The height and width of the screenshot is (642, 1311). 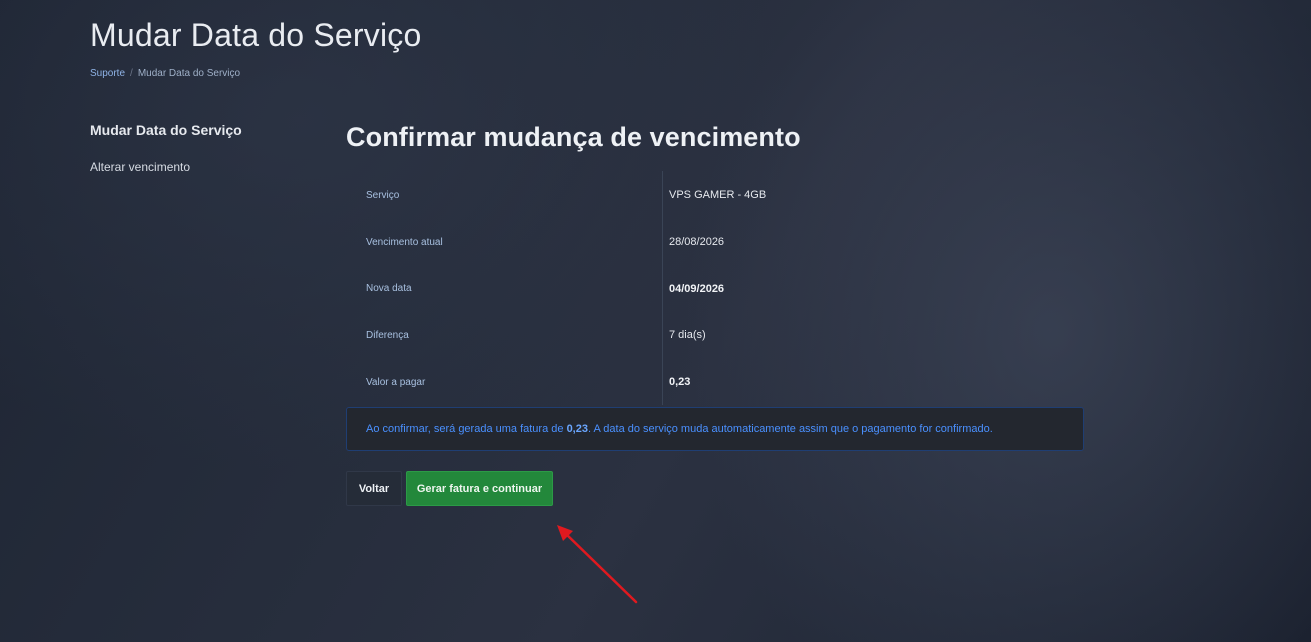 What do you see at coordinates (504, 289) in the screenshot?
I see `row-label-nova-data: Nova data` at bounding box center [504, 289].